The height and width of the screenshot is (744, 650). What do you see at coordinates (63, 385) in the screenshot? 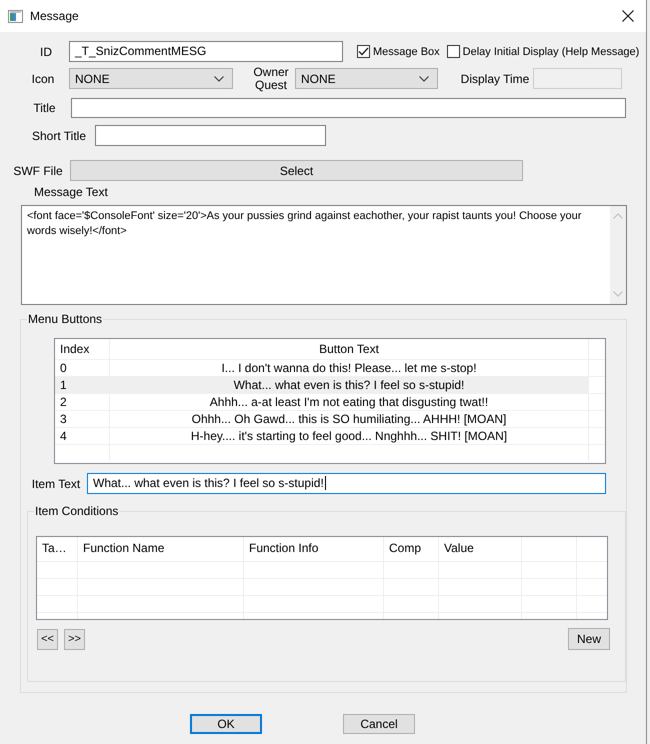
I see `table-cell-text: 1` at bounding box center [63, 385].